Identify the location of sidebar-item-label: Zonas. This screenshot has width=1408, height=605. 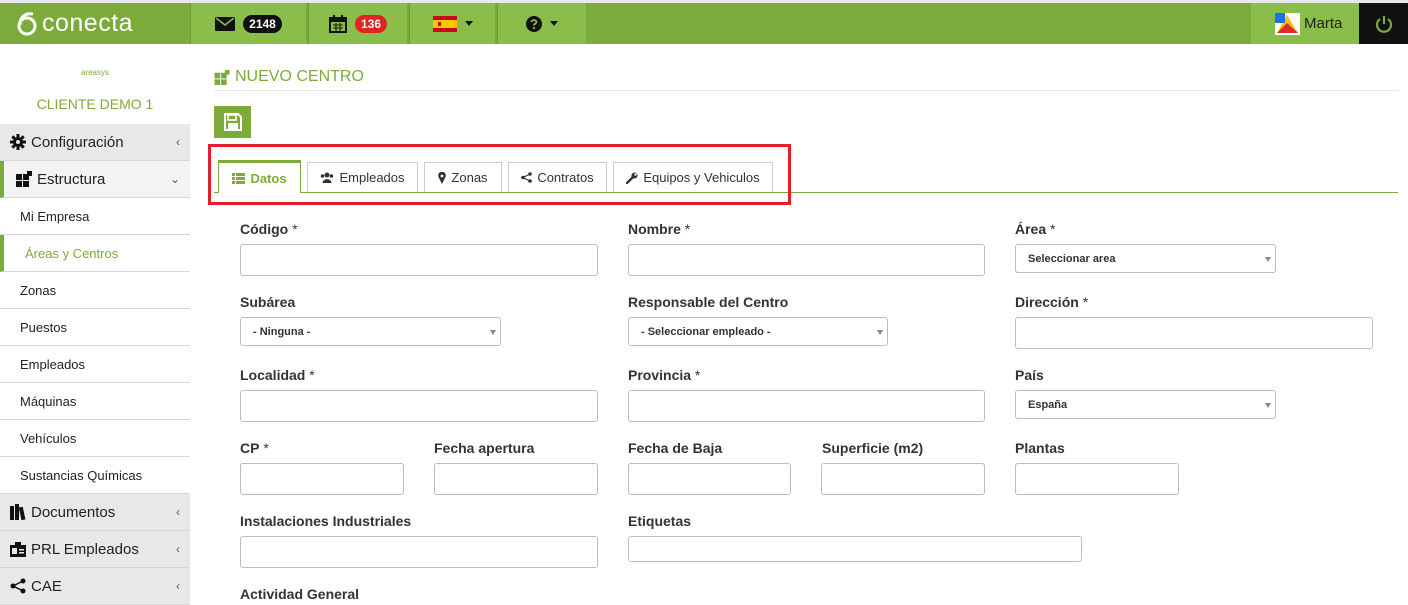
(38, 290).